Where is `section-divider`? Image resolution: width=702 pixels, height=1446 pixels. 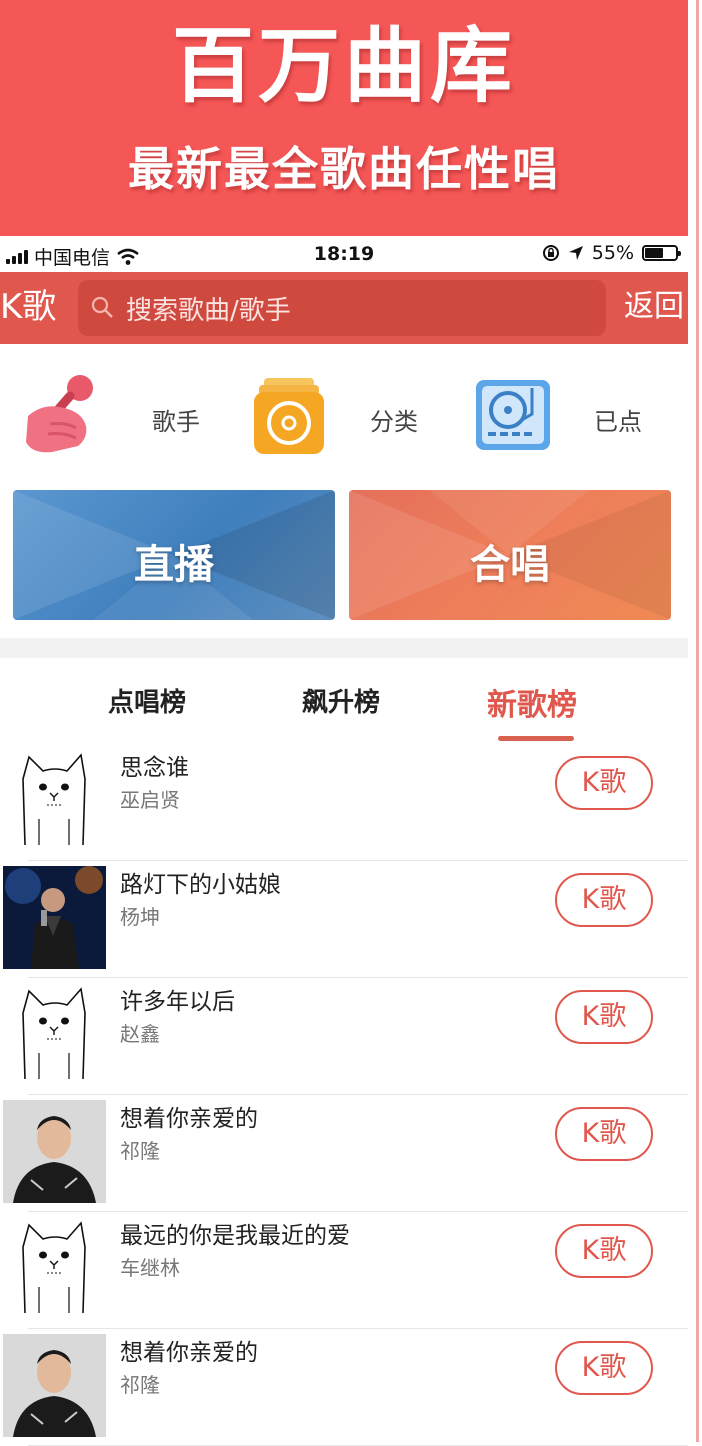 section-divider is located at coordinates (344, 648).